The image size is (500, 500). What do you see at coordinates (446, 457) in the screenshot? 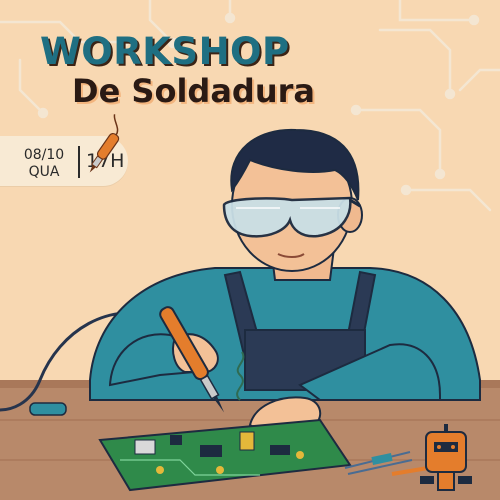
I see `robot-logo-icon` at bounding box center [446, 457].